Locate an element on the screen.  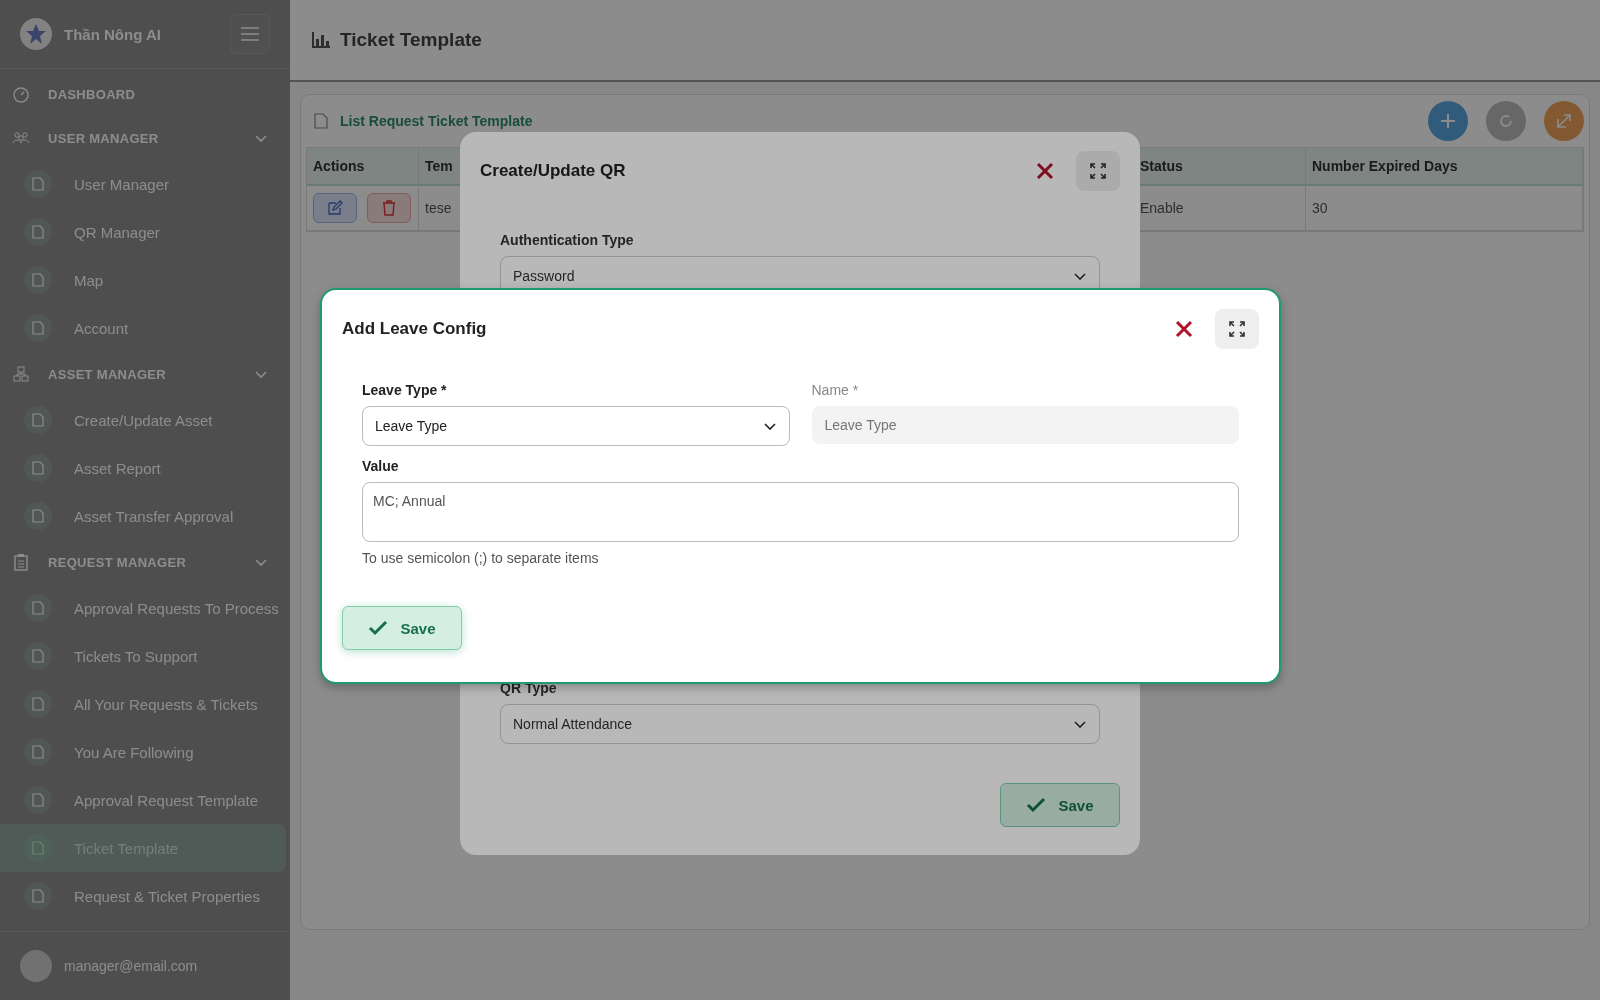
menu-item: User Manager is located at coordinates (143, 184).